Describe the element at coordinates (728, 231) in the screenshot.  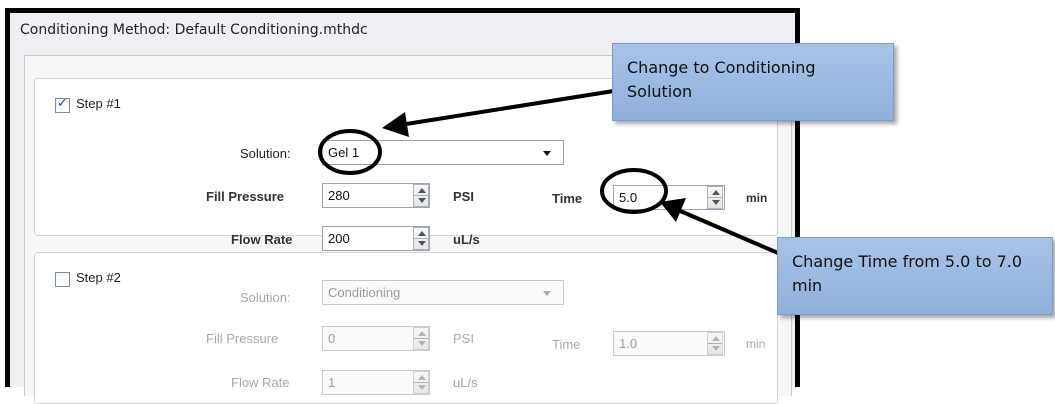
I see `arrow-line-time` at that location.